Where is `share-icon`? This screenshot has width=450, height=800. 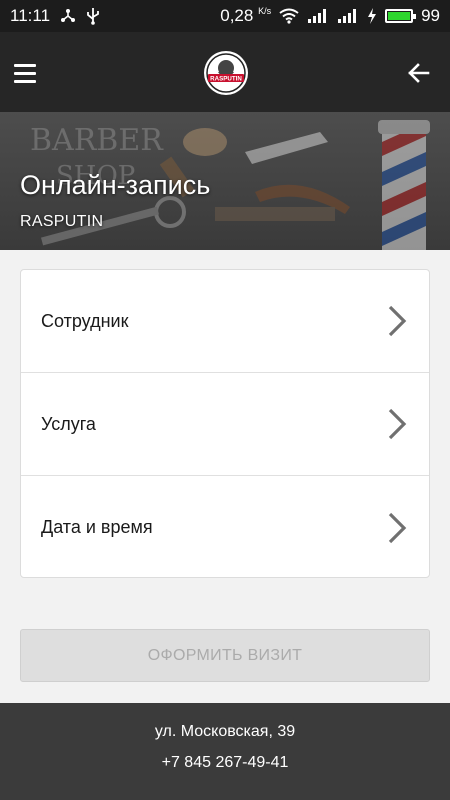
share-icon is located at coordinates (68, 16).